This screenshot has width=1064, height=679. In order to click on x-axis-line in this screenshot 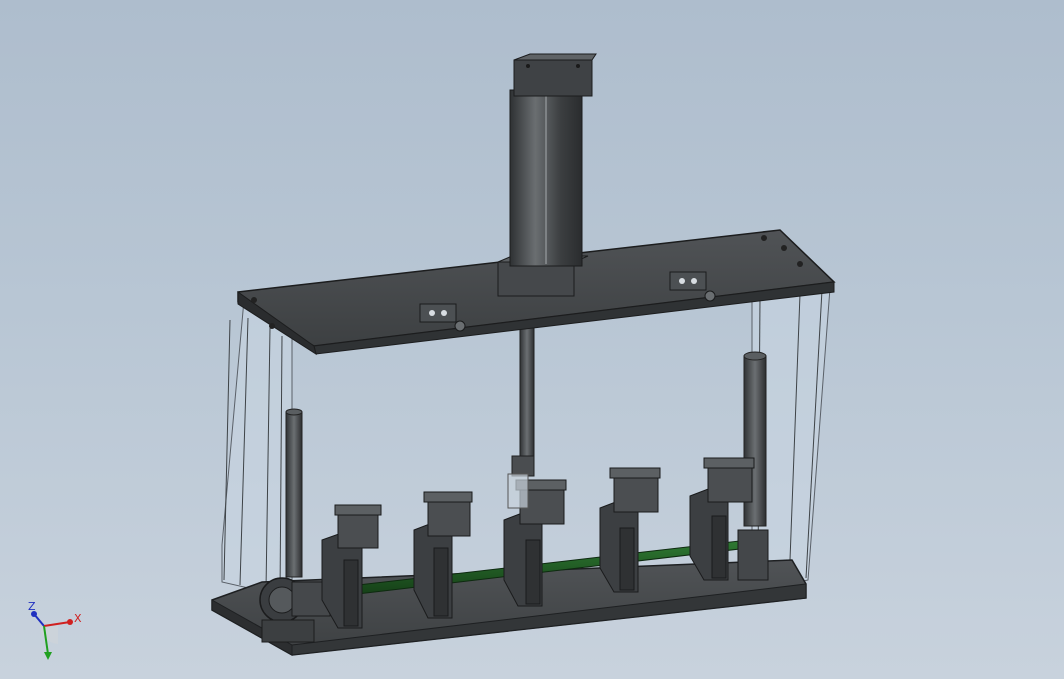, I will do `click(57, 624)`.